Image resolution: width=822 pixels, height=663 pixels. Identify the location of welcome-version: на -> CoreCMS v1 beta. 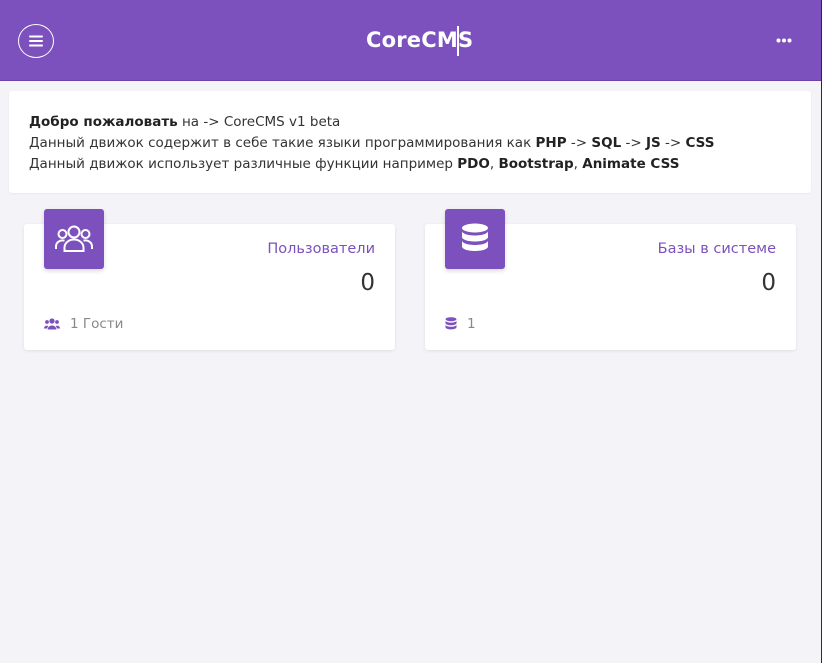
(259, 122).